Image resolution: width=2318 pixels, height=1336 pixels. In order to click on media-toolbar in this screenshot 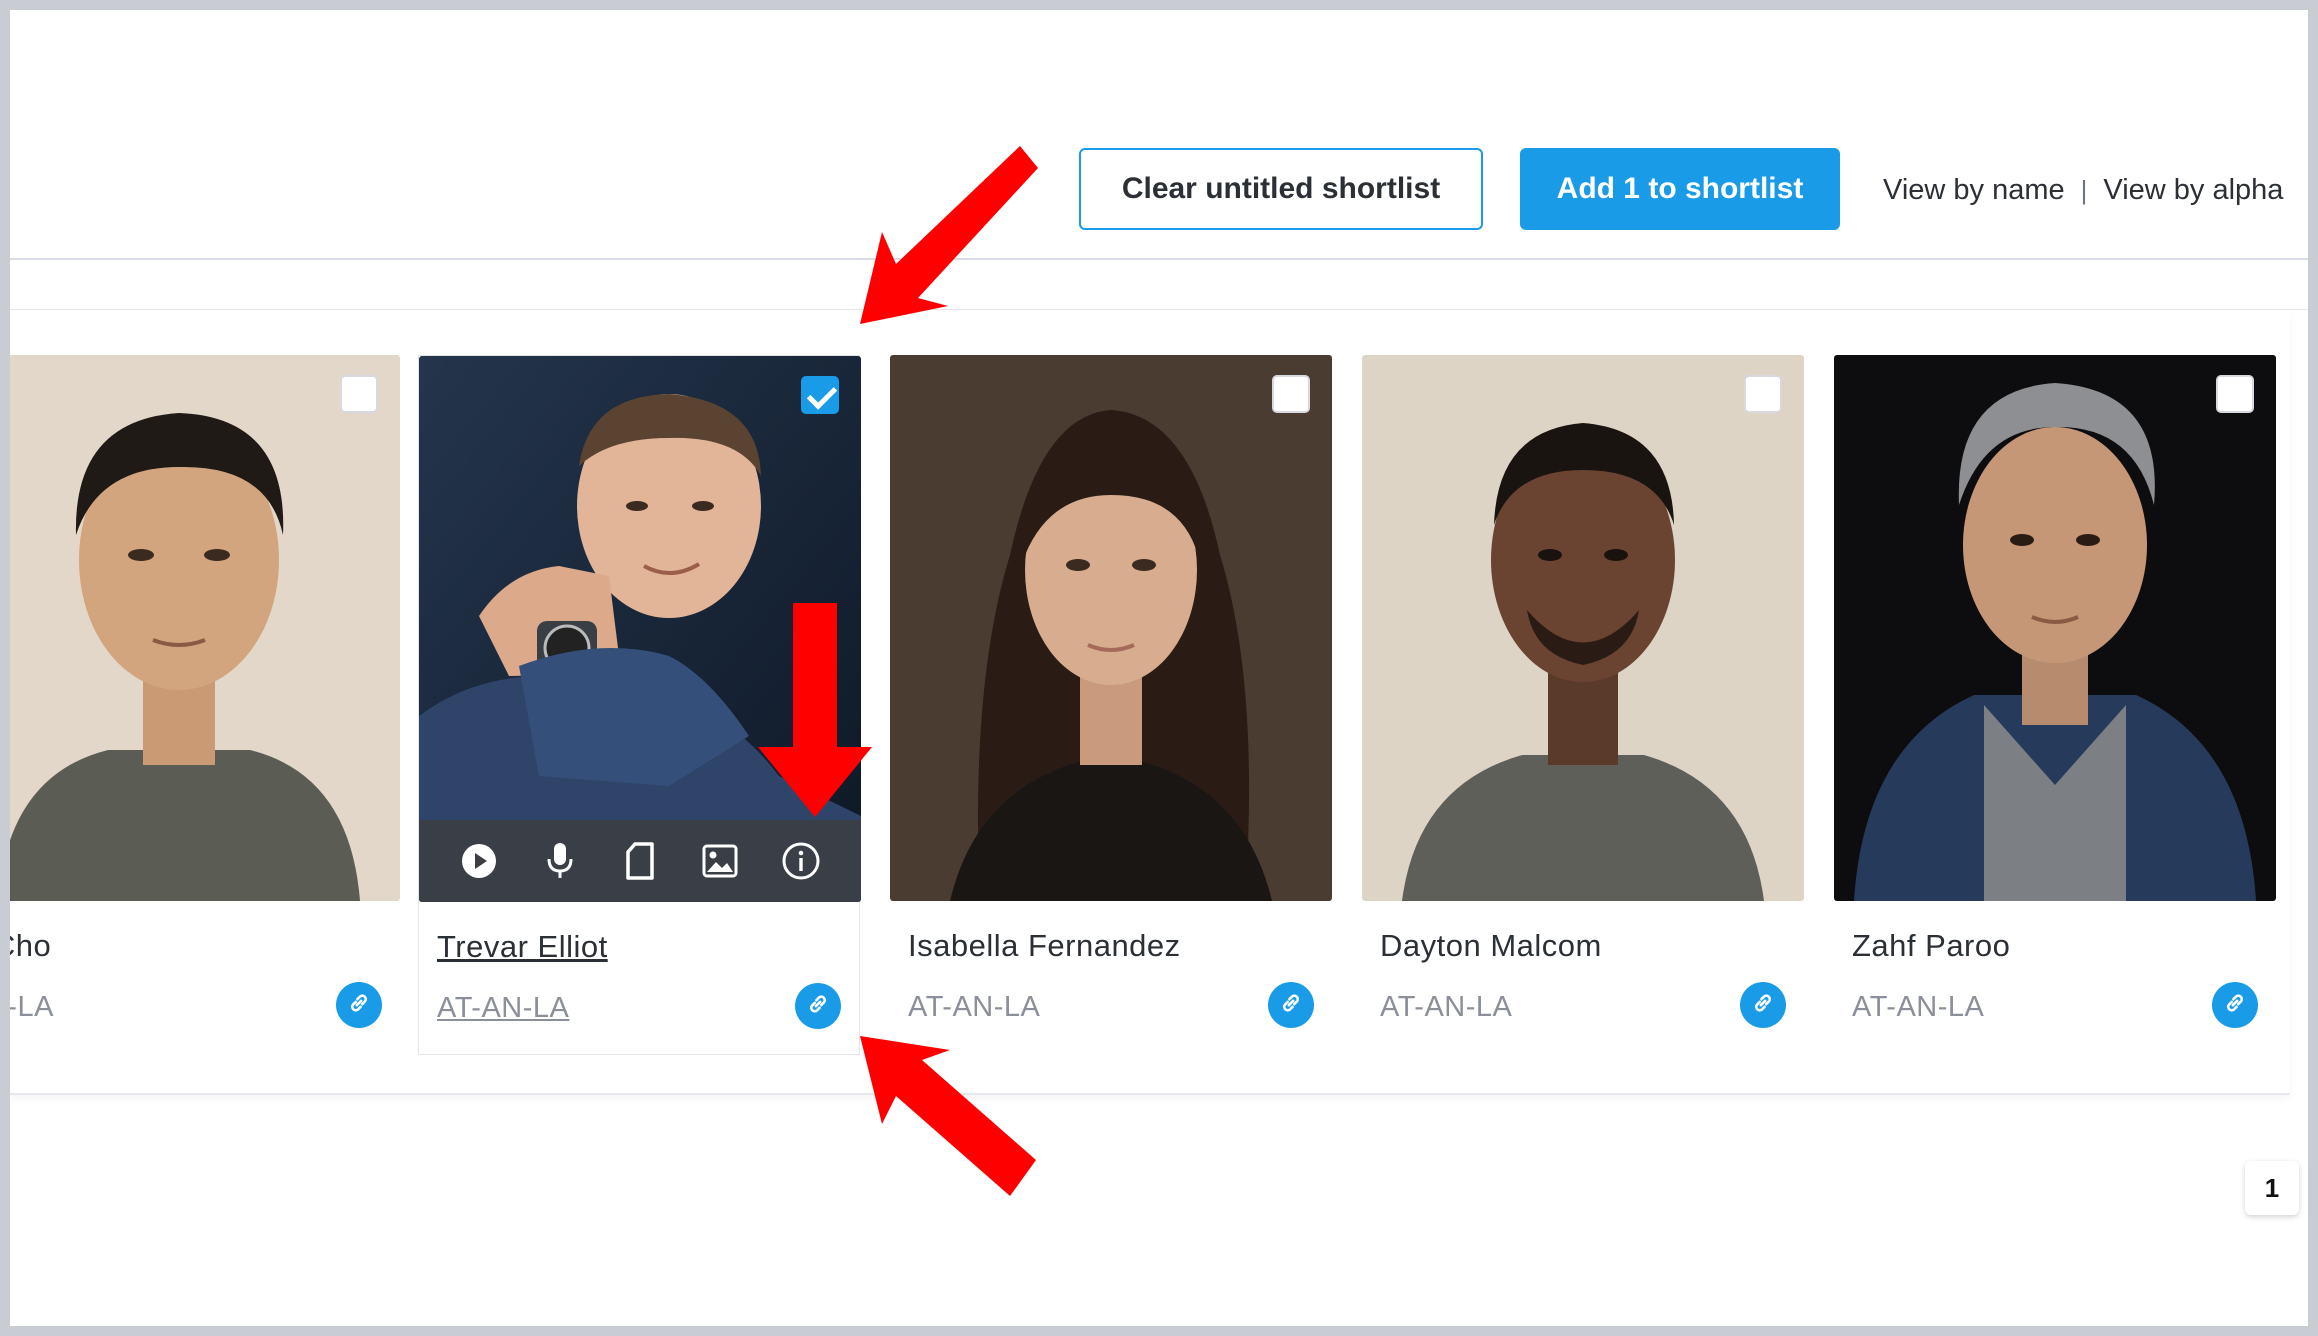, I will do `click(640, 861)`.